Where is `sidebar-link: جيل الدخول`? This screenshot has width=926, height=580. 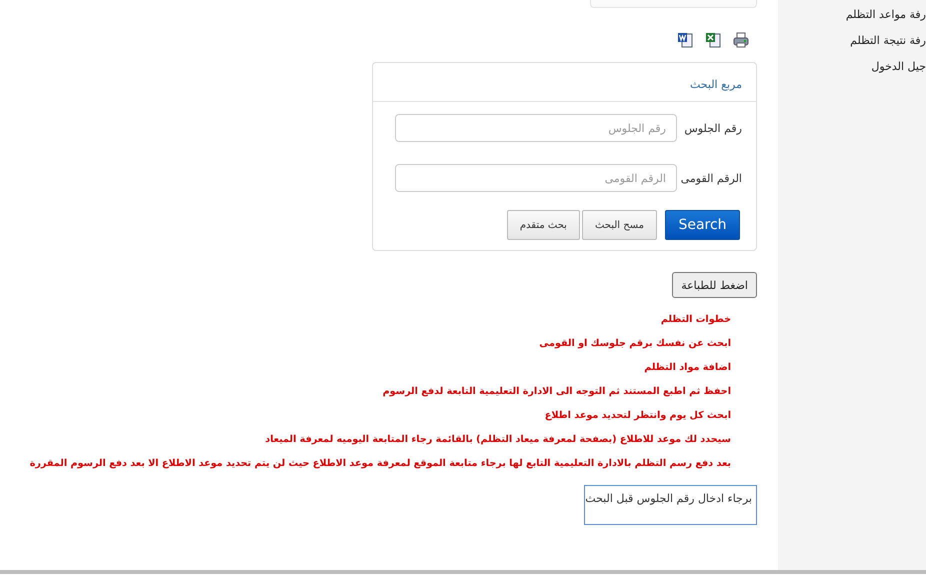
sidebar-link: جيل الدخول is located at coordinates (898, 66).